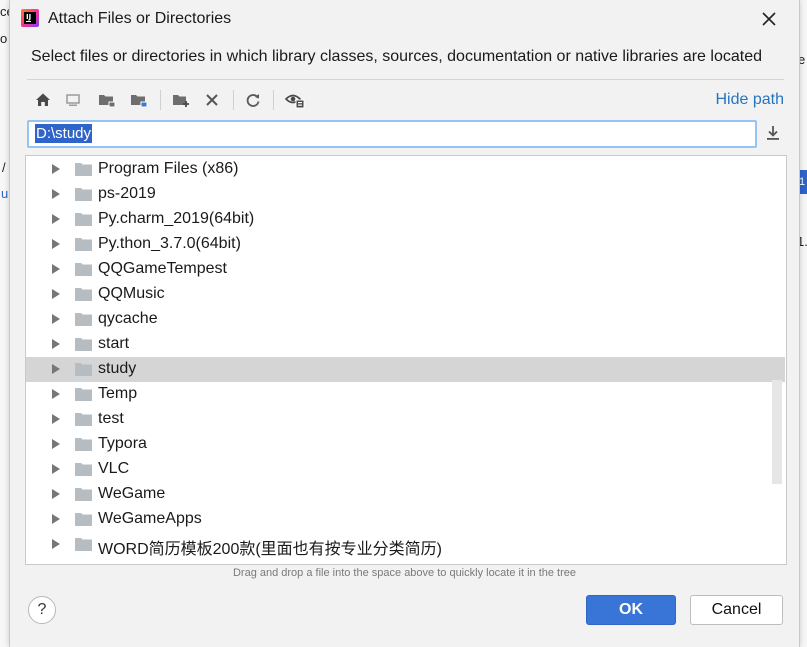 The width and height of the screenshot is (807, 647). I want to click on tree-item-label: WORD简历模板200款(里面也有按专业分类简历), so click(270, 549).